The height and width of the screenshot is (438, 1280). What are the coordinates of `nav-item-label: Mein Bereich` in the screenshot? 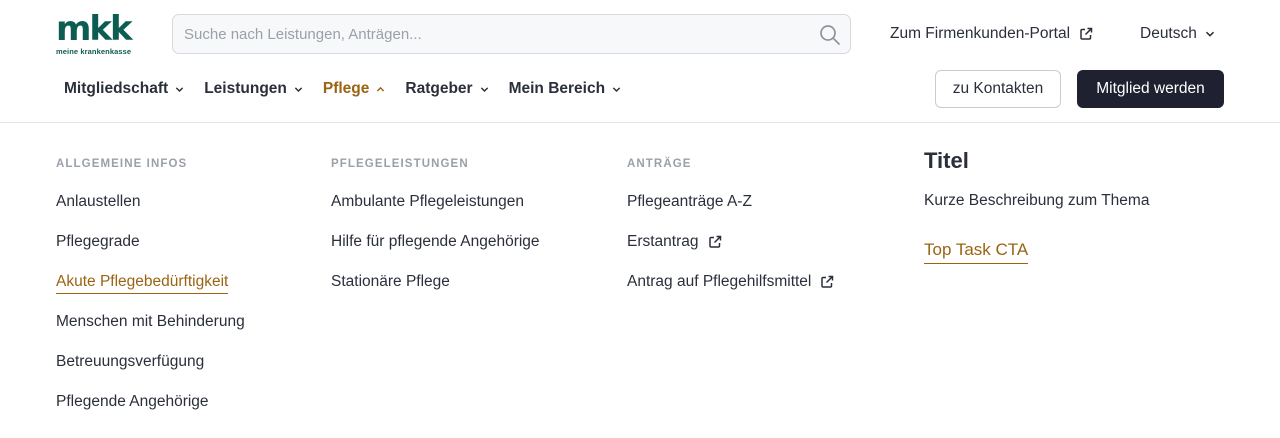 It's located at (557, 88).